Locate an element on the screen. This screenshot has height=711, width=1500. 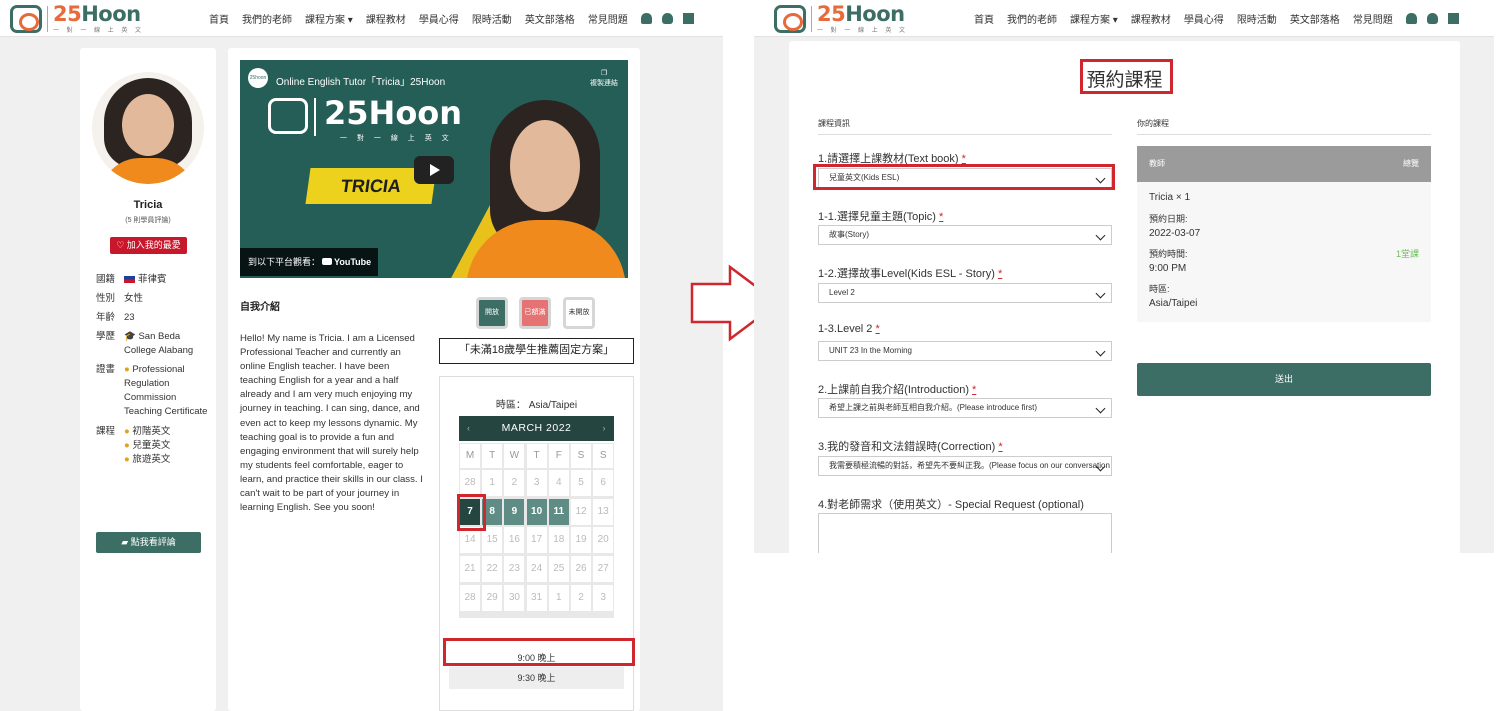
unit-select: UNIT 23 In the Morning is located at coordinates (965, 351).